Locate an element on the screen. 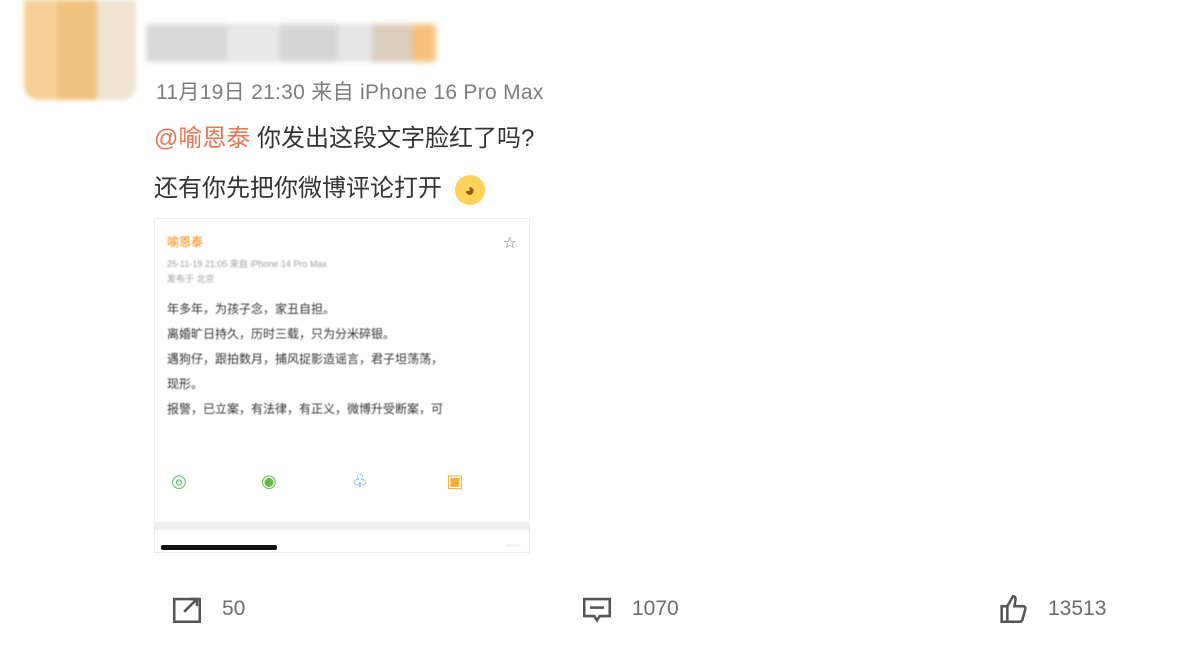 The image size is (1186, 650). comment-icon is located at coordinates (597, 610).